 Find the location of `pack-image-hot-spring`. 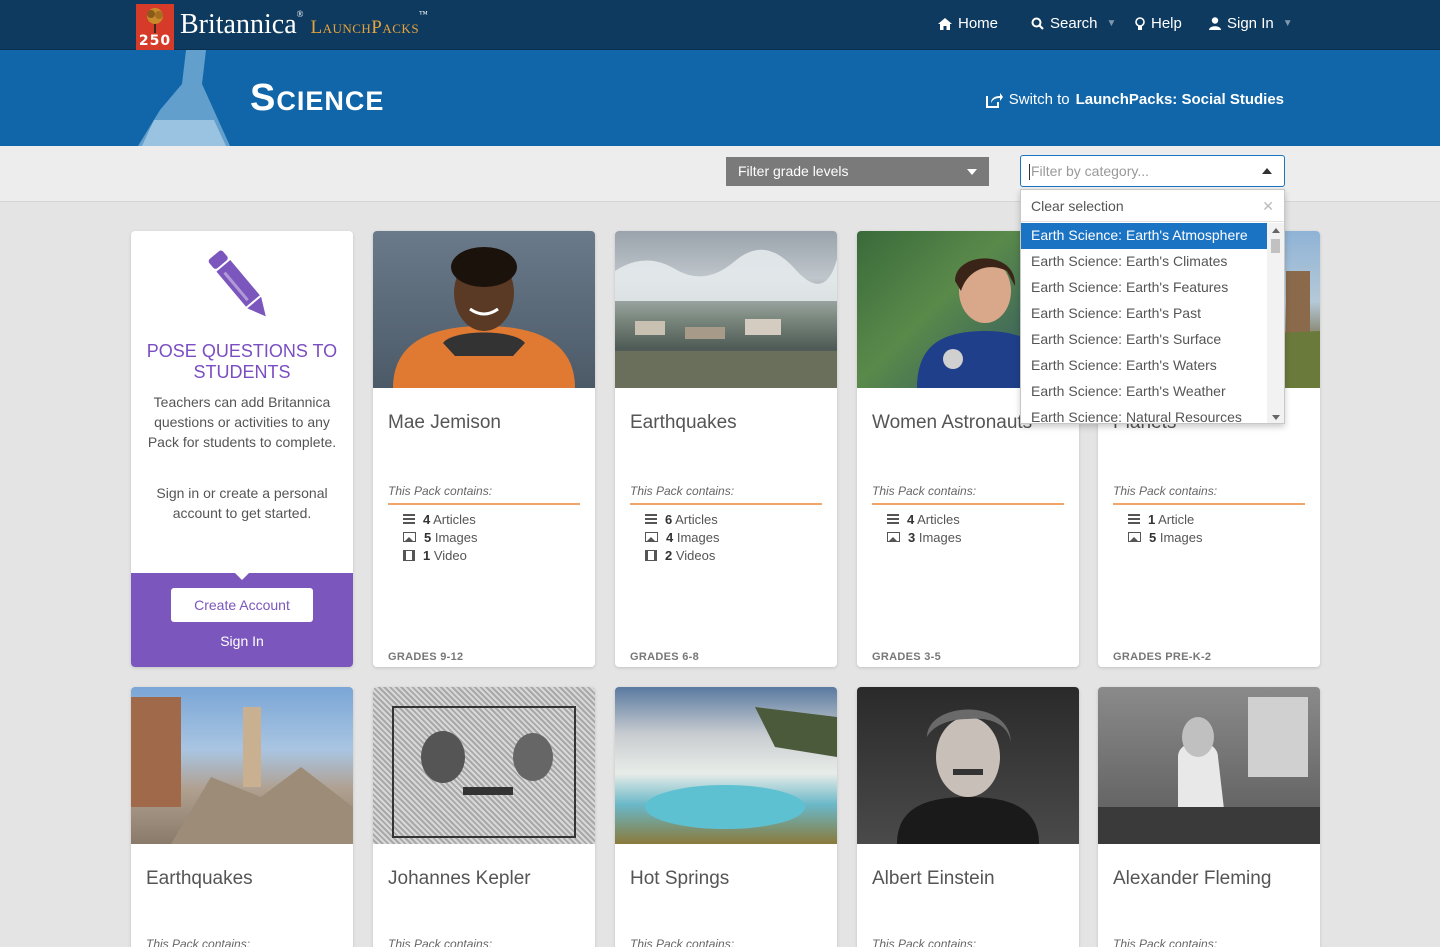

pack-image-hot-spring is located at coordinates (726, 765).